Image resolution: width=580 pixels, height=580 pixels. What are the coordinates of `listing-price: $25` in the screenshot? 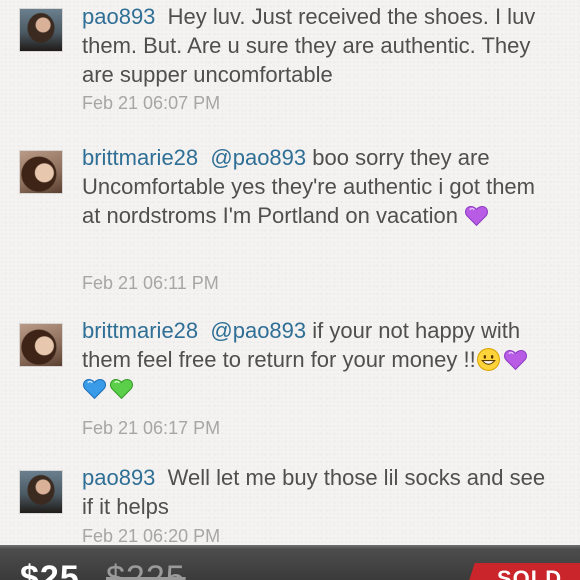 It's located at (50, 569).